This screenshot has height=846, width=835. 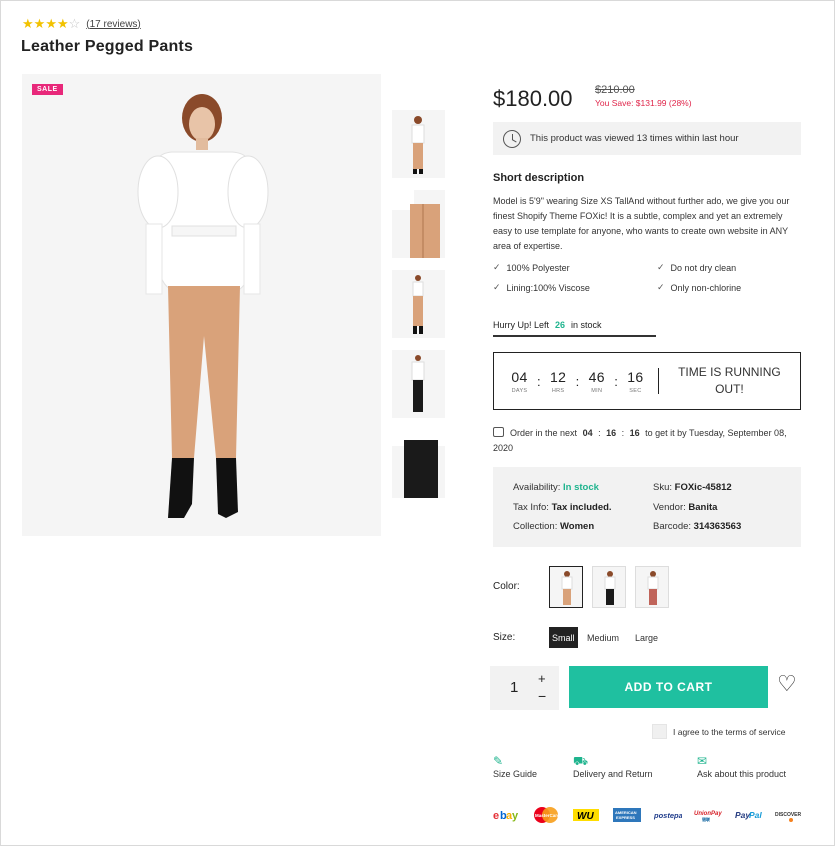 I want to click on current-price: $180.00, so click(x=533, y=98).